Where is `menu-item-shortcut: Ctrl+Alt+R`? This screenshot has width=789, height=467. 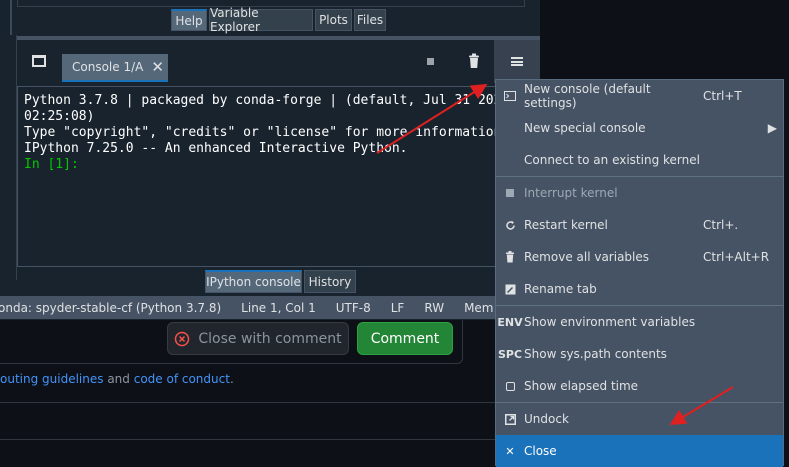 menu-item-shortcut: Ctrl+Alt+R is located at coordinates (736, 257).